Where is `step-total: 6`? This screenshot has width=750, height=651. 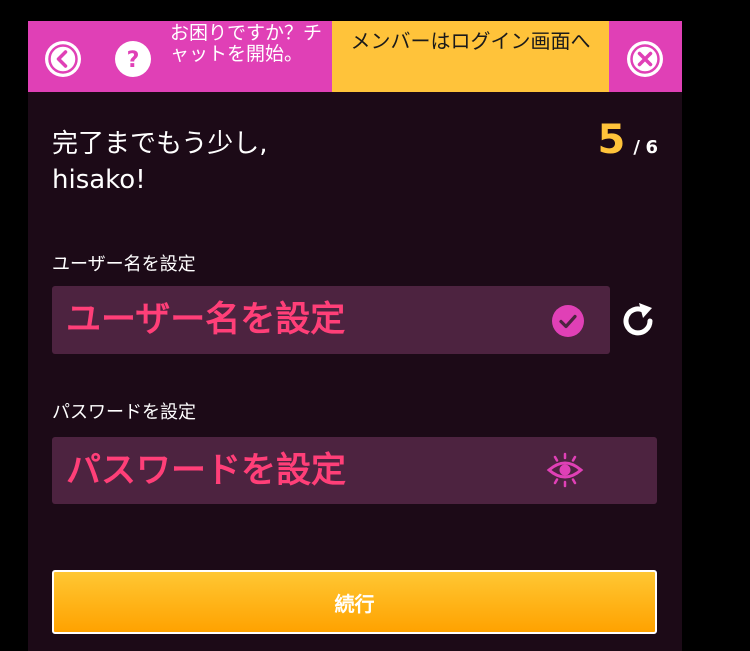
step-total: 6 is located at coordinates (651, 147).